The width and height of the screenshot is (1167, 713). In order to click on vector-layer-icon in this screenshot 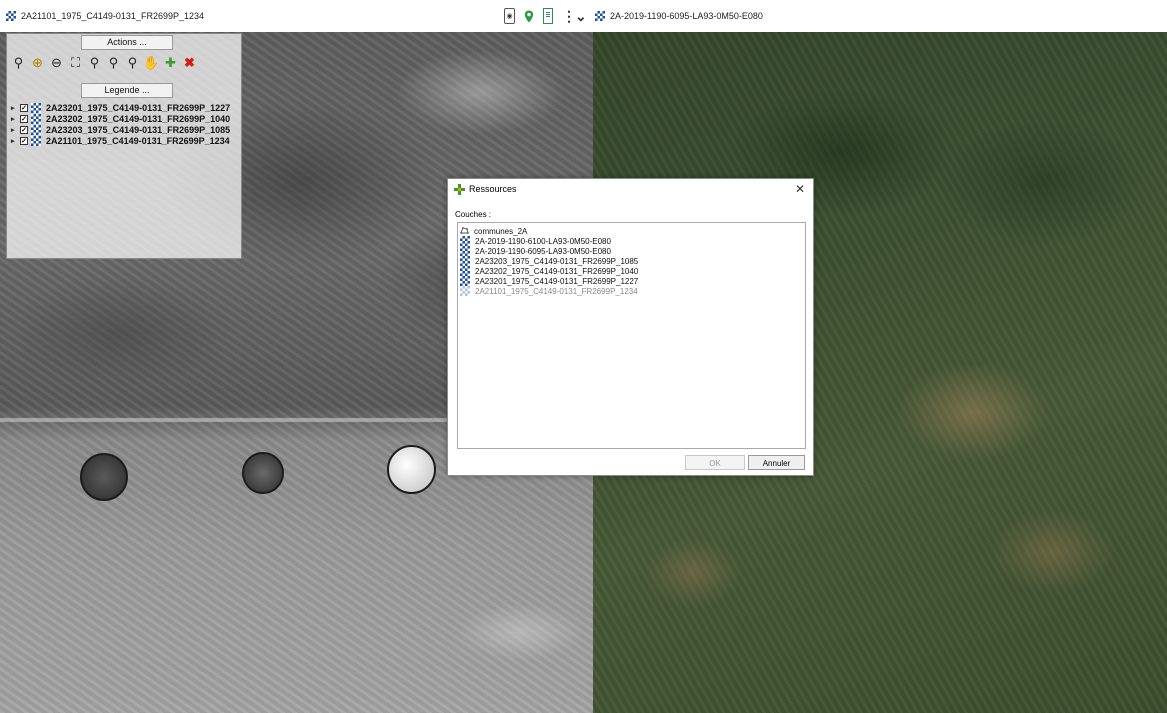, I will do `click(464, 230)`.